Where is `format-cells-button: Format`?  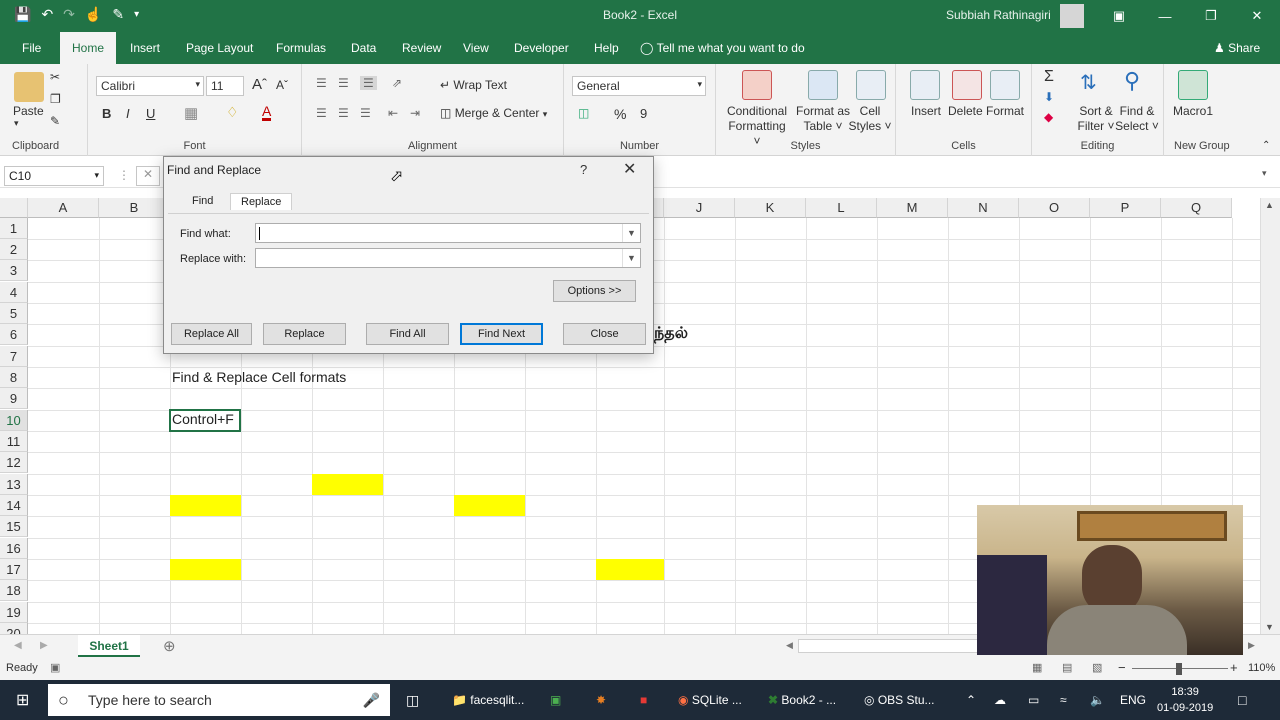
format-cells-button: Format is located at coordinates (1005, 111).